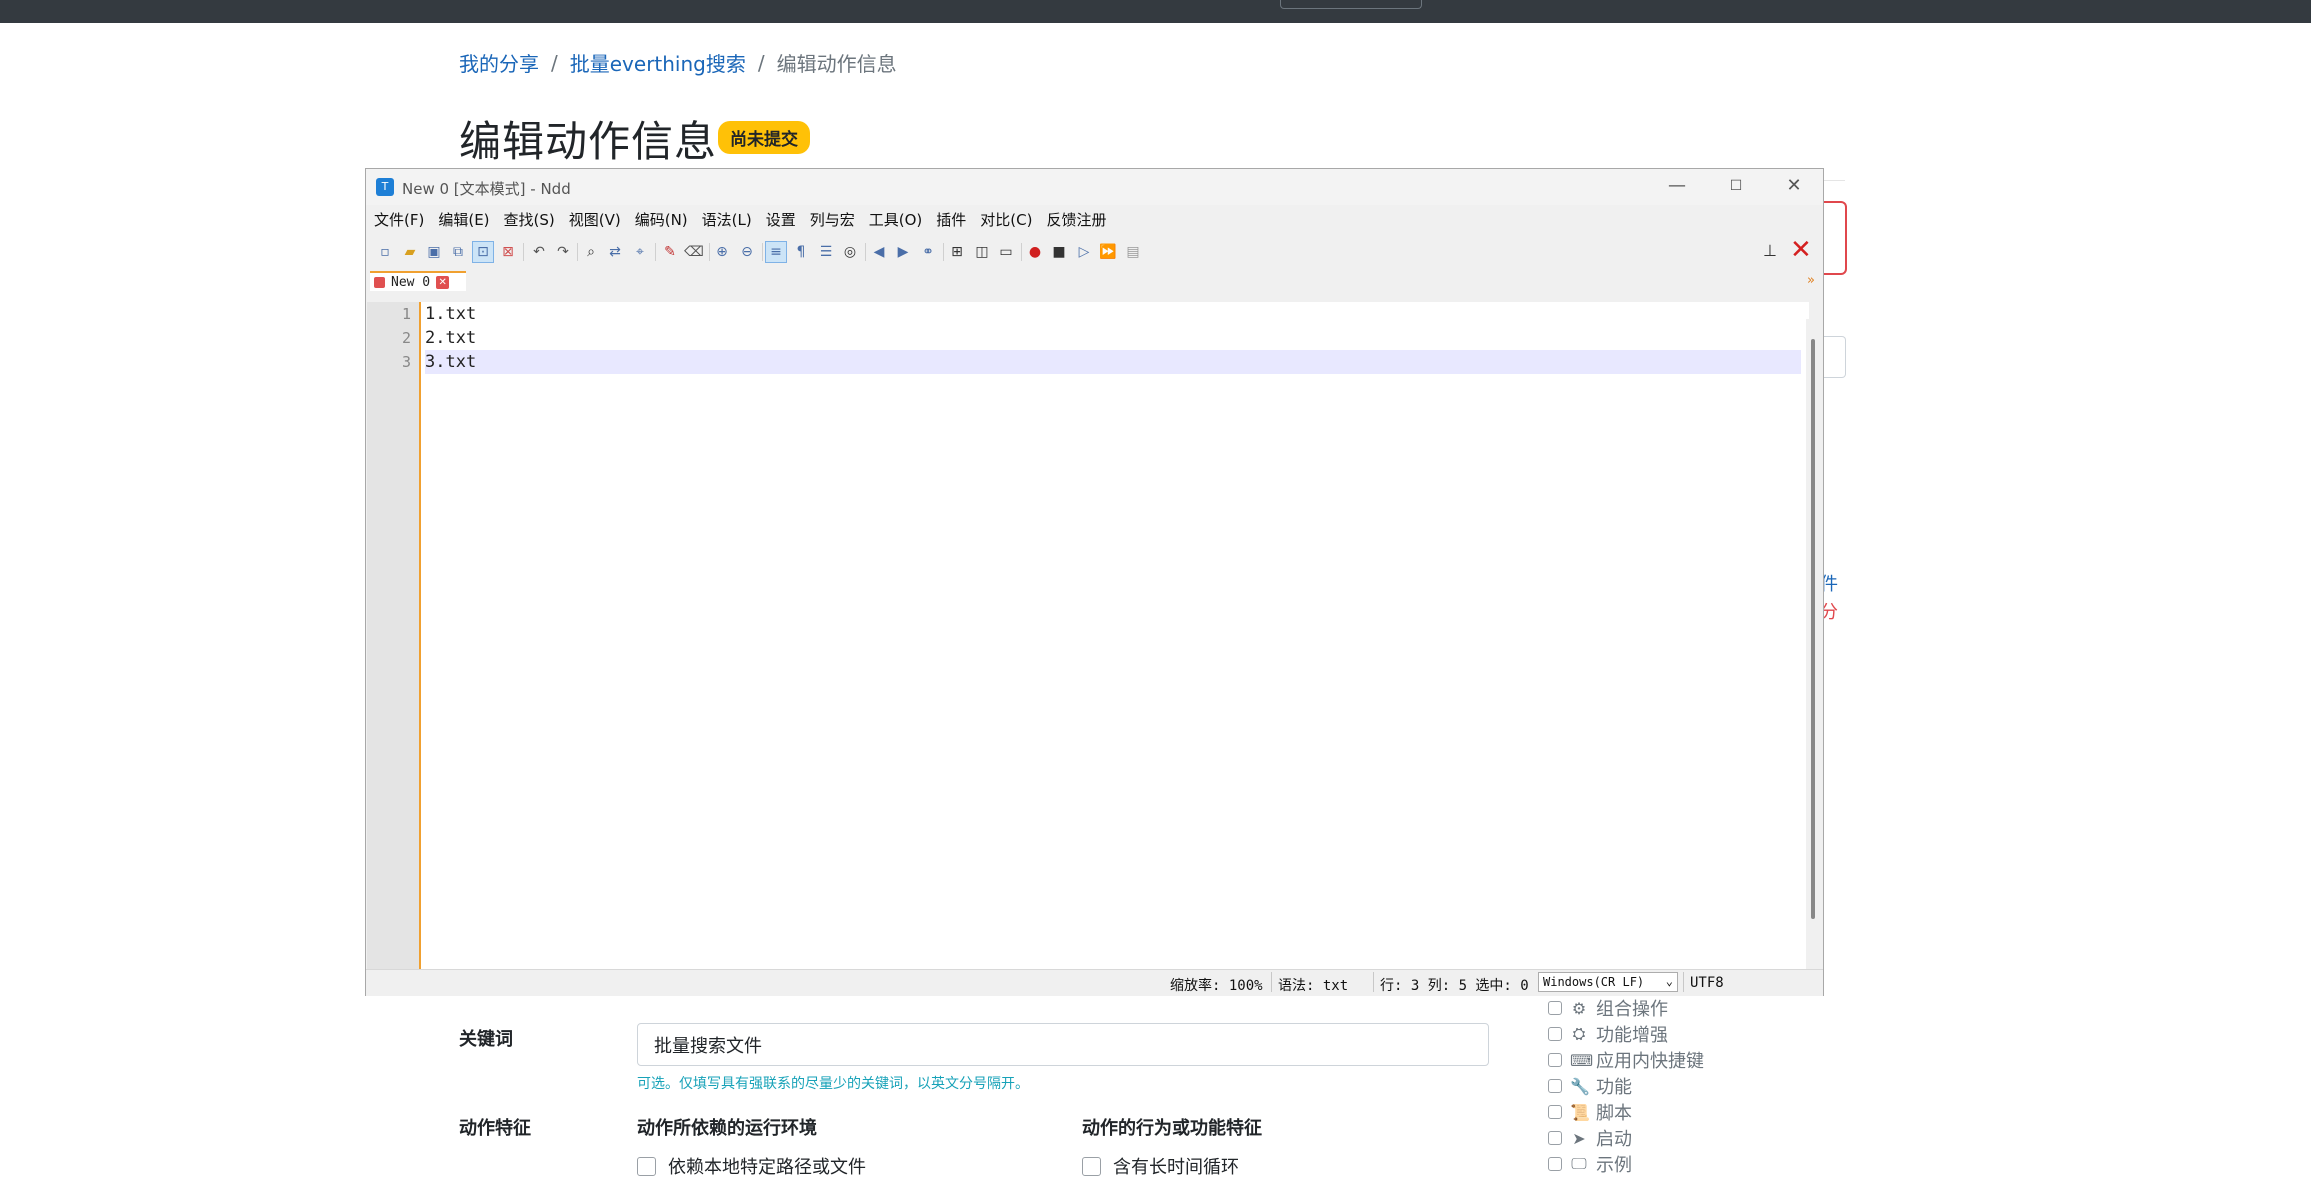  I want to click on presentation-icon: 🖵, so click(1579, 1163).